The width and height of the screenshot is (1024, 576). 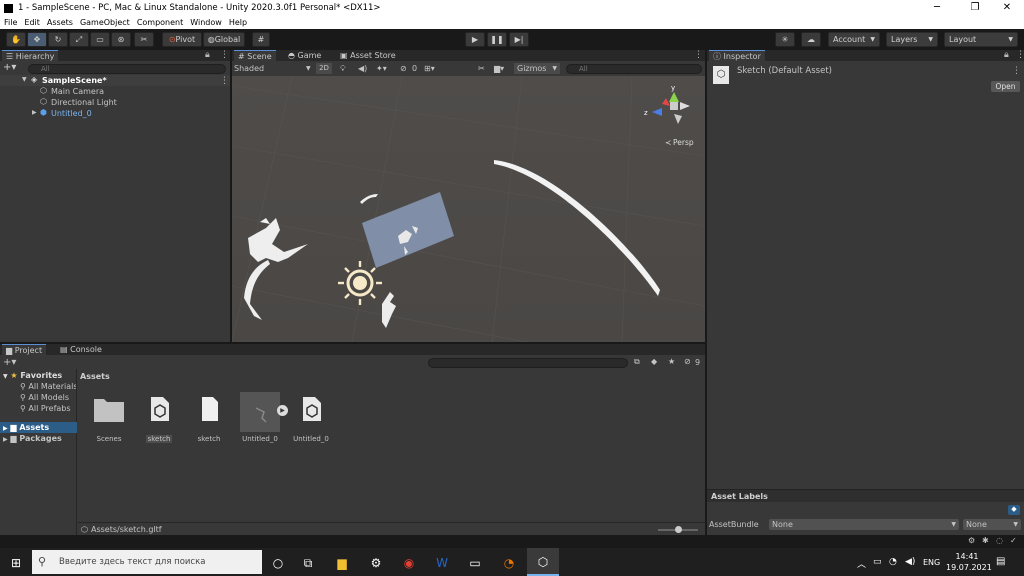 What do you see at coordinates (304, 55) in the screenshot?
I see `tab-game: ◓ Game` at bounding box center [304, 55].